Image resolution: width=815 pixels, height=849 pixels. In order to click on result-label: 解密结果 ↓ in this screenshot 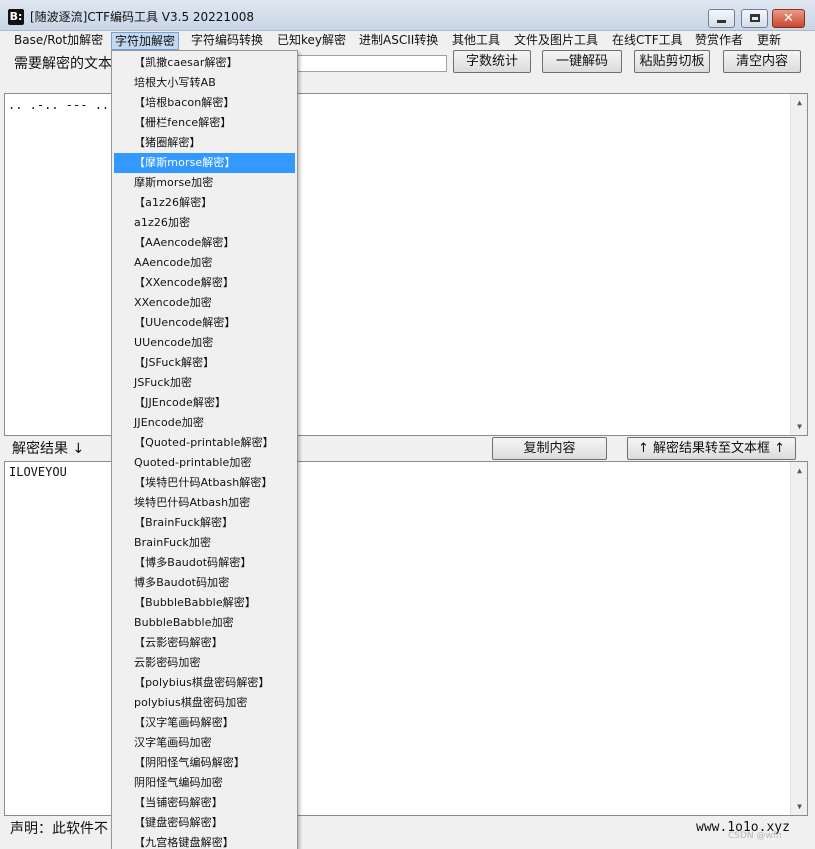, I will do `click(48, 449)`.